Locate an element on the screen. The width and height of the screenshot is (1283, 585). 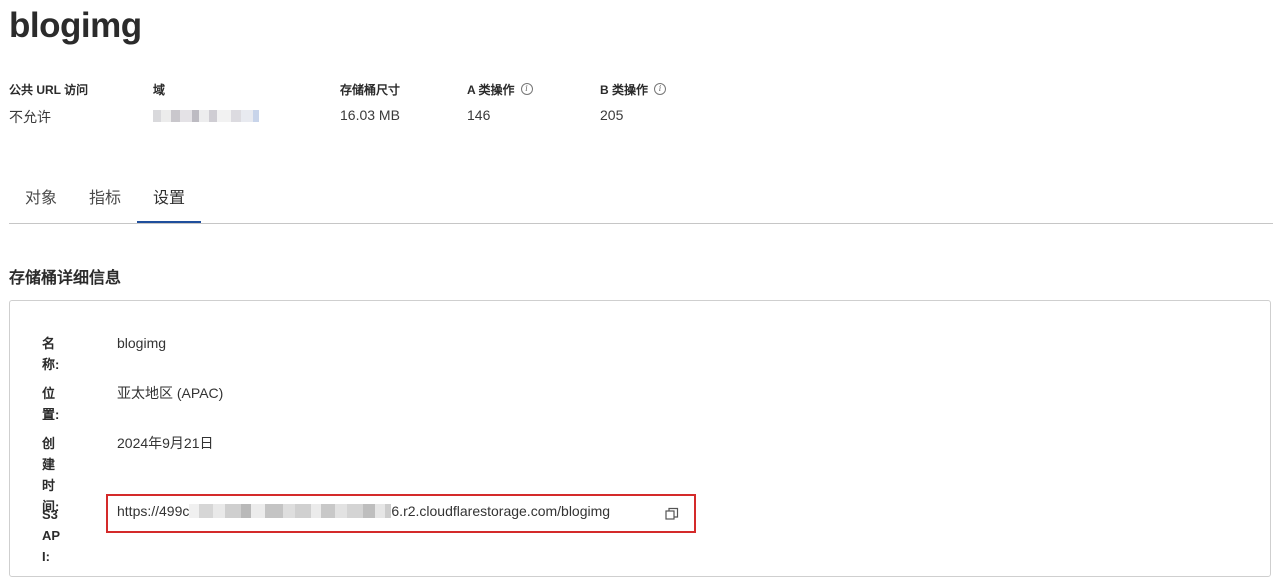
stat-public-url: 公共 URL 访问 不允许 is located at coordinates (48, 103).